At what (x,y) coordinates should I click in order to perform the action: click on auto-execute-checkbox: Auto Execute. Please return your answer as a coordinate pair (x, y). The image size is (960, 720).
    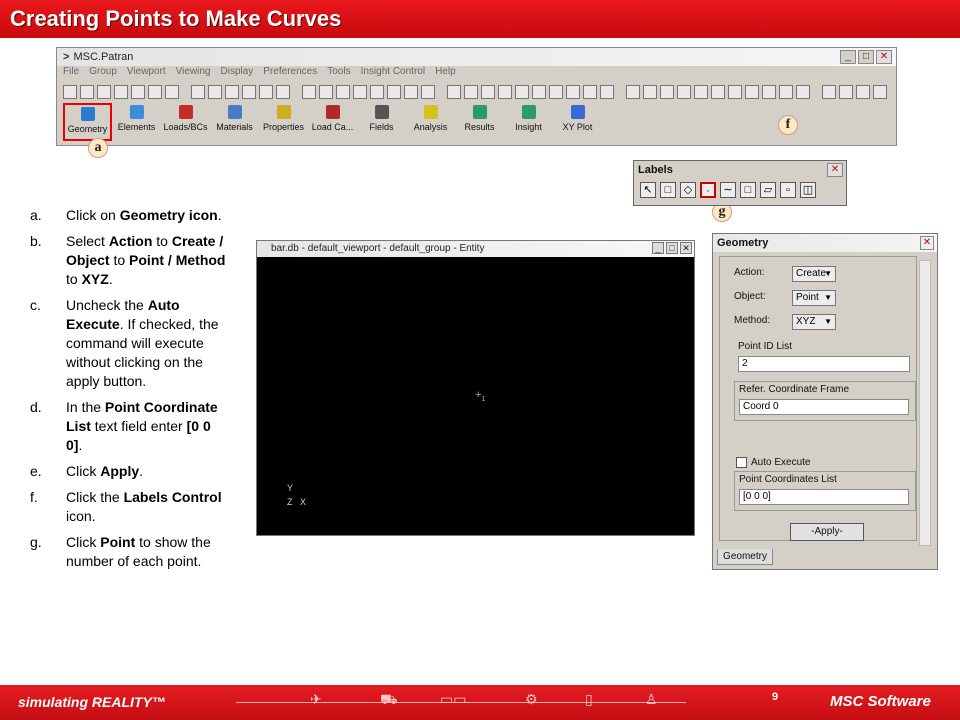
    Looking at the image, I should click on (773, 462).